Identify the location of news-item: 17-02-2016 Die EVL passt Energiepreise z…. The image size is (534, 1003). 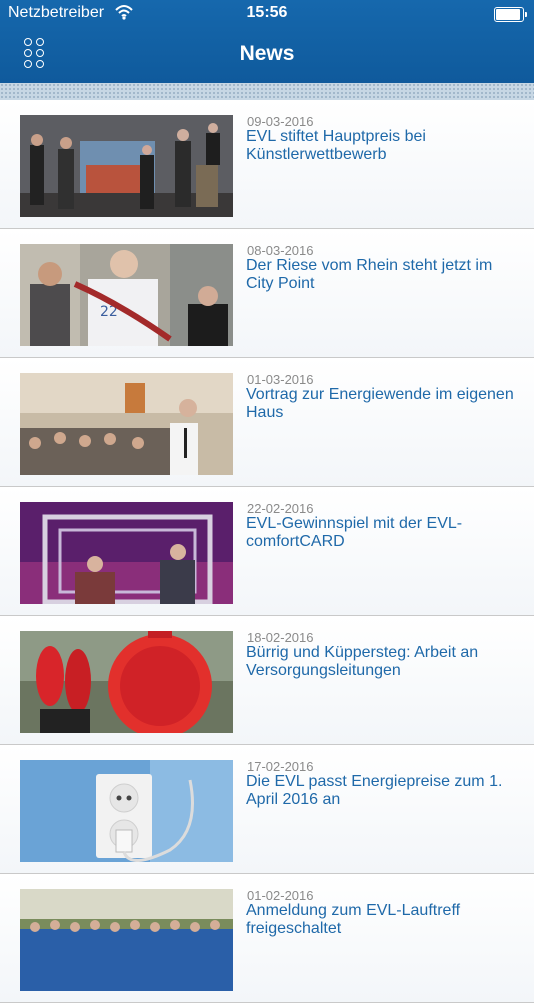
(267, 809).